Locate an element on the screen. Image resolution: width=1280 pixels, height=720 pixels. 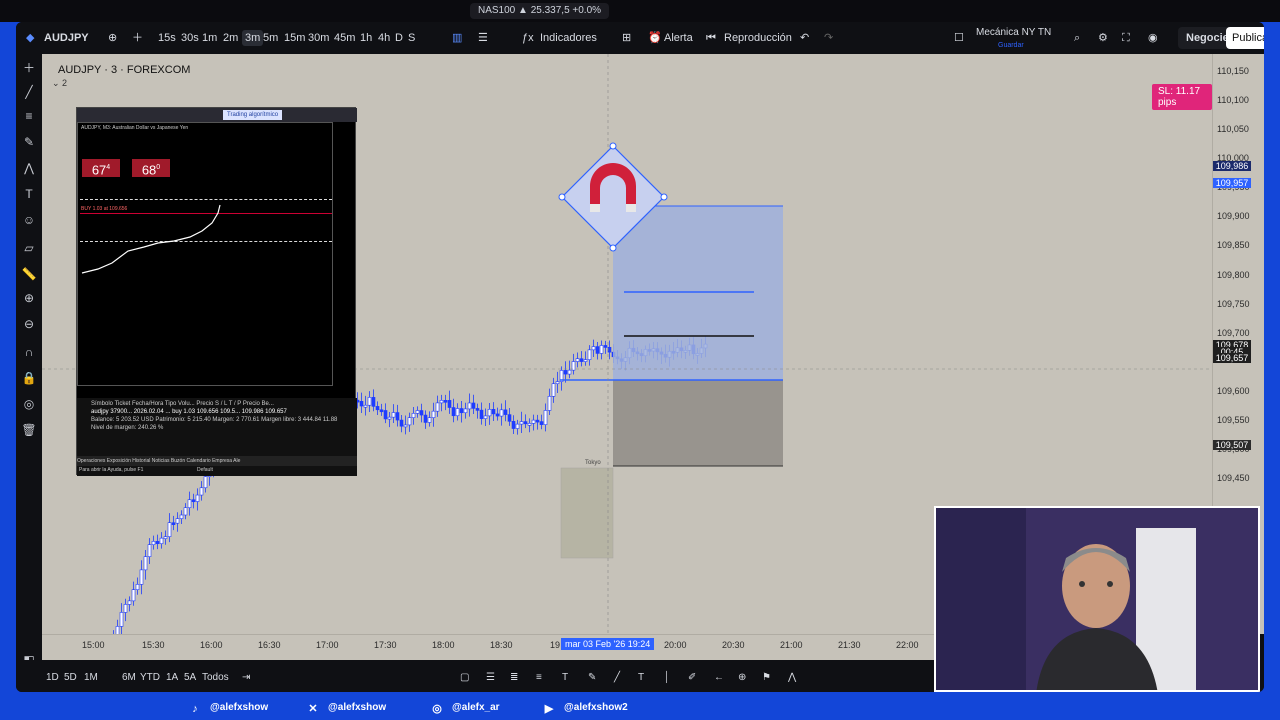
hline-tool-icon: ≣ is located at coordinates (514, 678).